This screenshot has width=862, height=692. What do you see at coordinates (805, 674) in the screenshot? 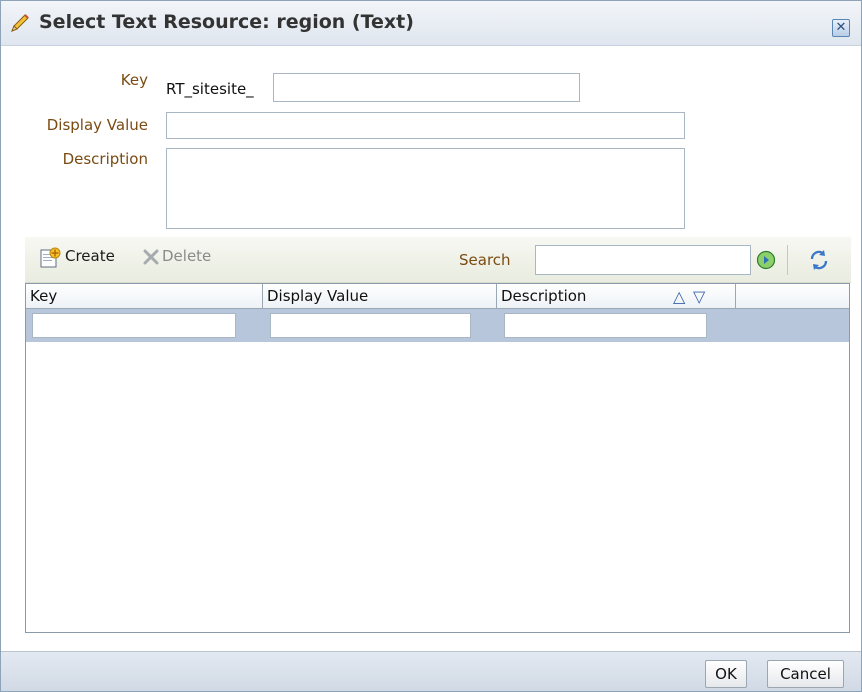
I see `cancel-button: Cancel` at bounding box center [805, 674].